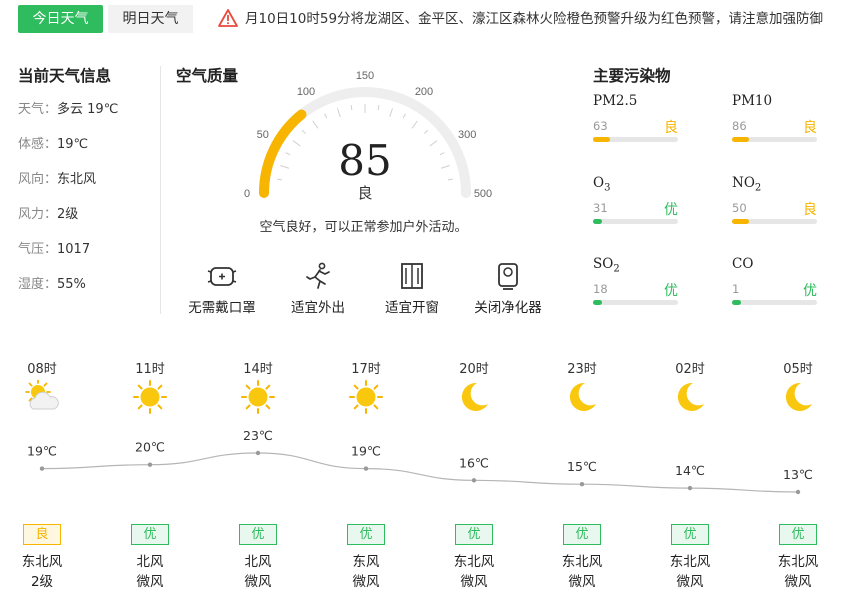  I want to click on wind-direction-label: 风向：, so click(38, 179).